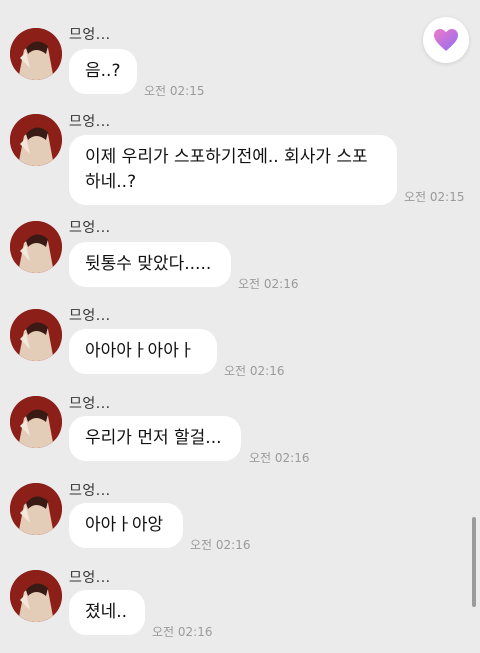  Describe the element at coordinates (103, 71) in the screenshot. I see `message-bubble: 음..?` at that location.